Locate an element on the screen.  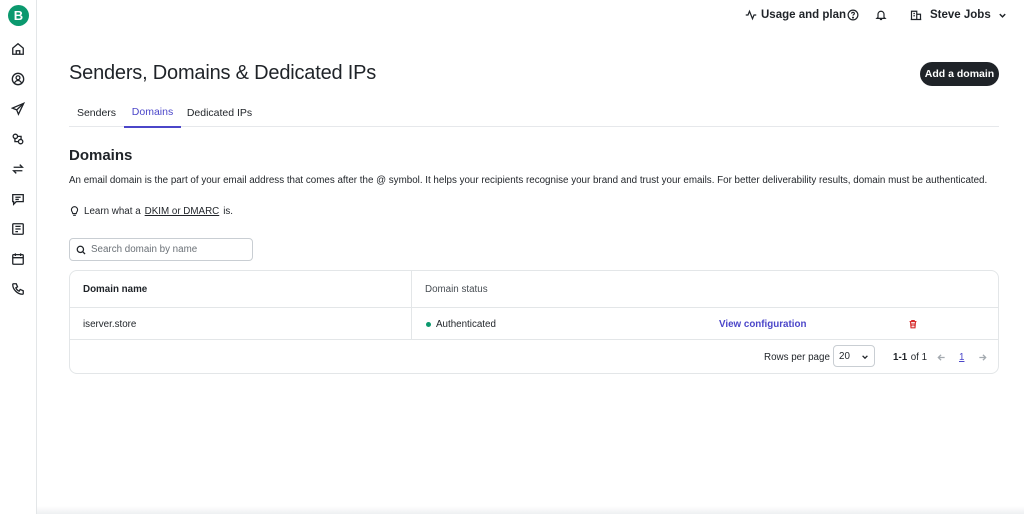
sidebar: B is located at coordinates (18, 257).